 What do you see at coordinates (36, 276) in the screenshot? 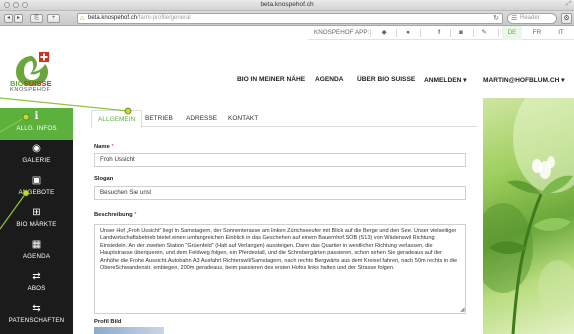
I see `repeat-icon: ⇄` at bounding box center [36, 276].